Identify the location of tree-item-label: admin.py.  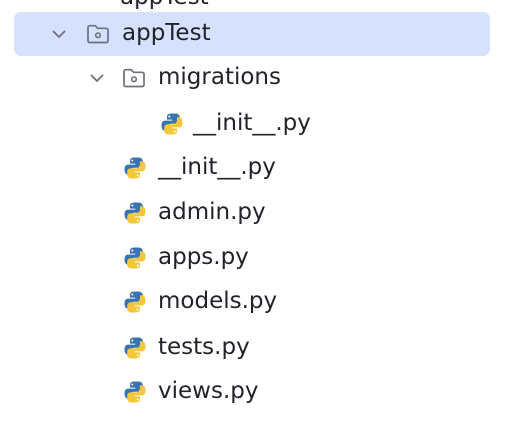
(212, 212).